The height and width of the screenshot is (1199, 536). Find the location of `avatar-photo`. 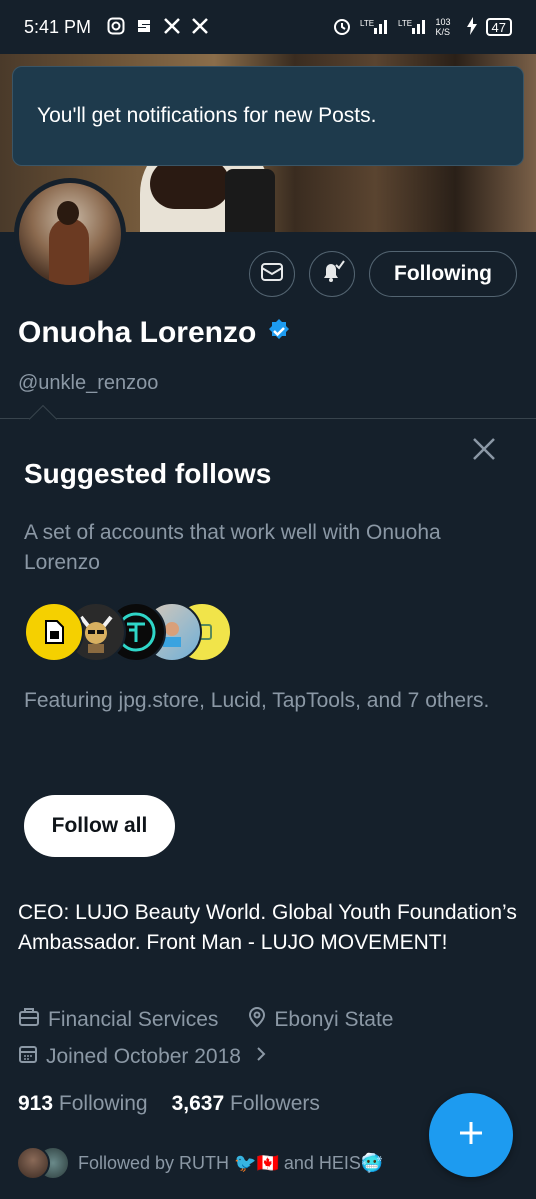

avatar-photo is located at coordinates (70, 234).